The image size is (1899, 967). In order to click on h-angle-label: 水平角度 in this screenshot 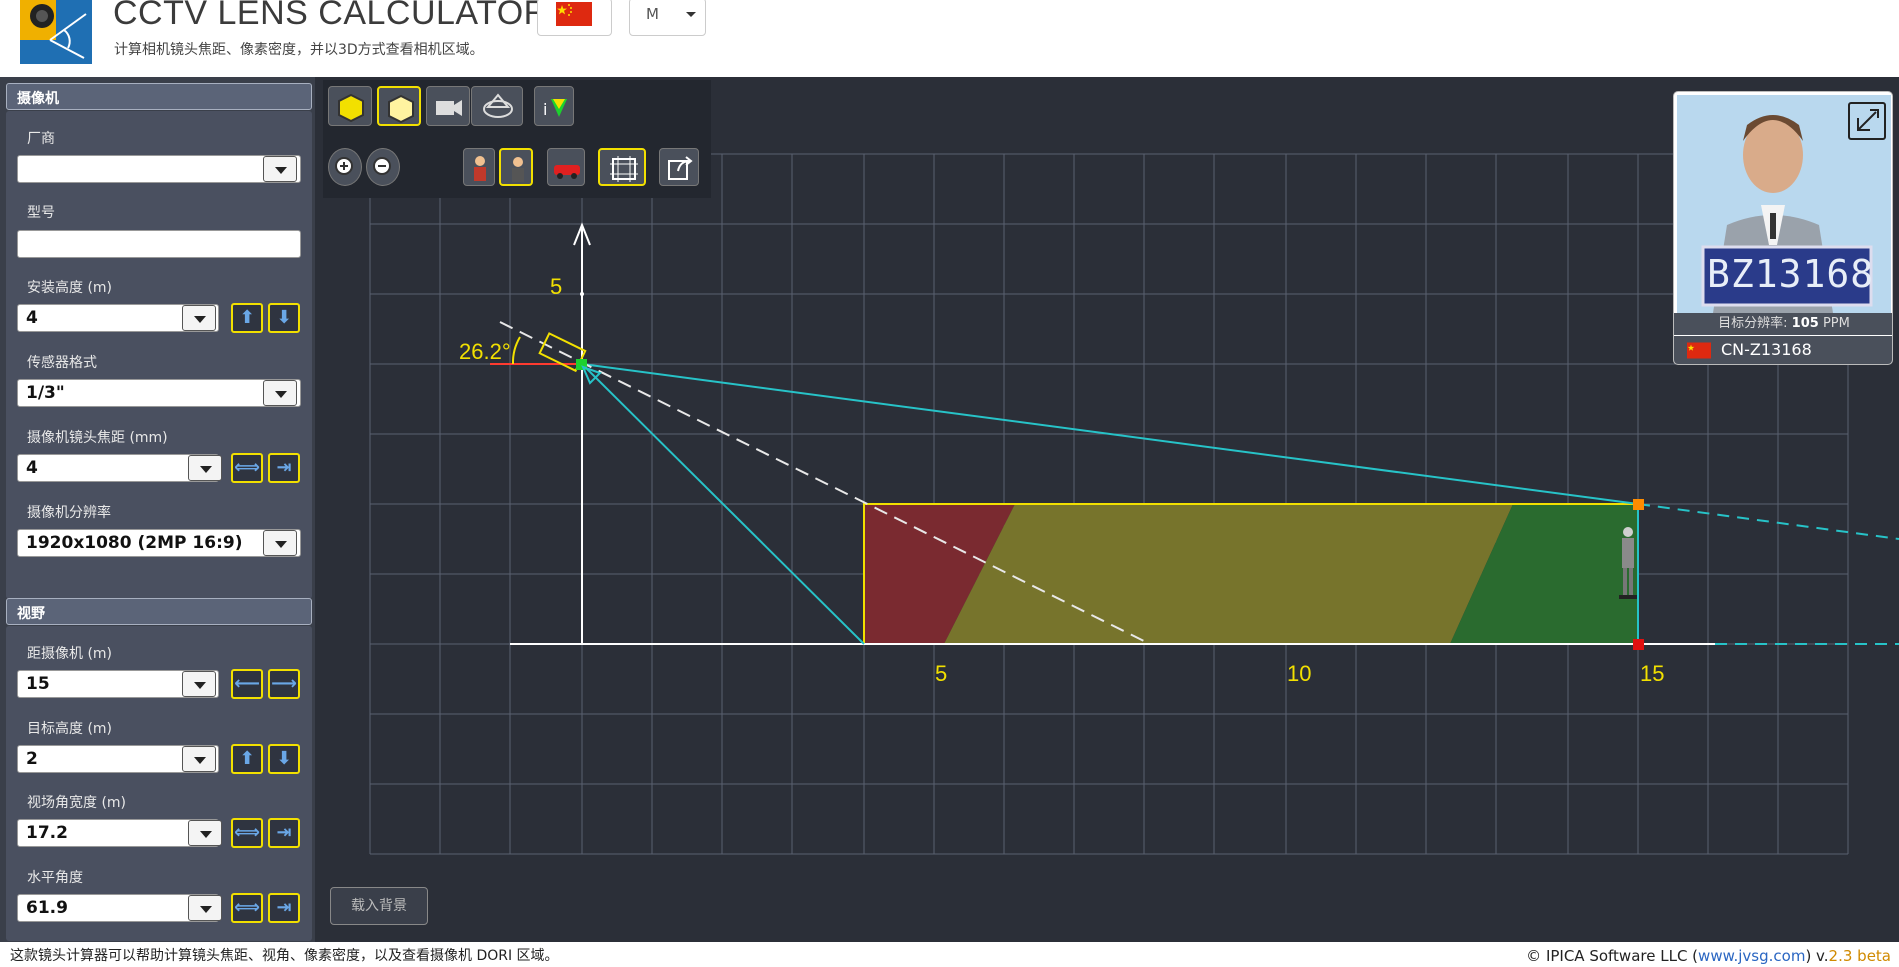, I will do `click(55, 878)`.